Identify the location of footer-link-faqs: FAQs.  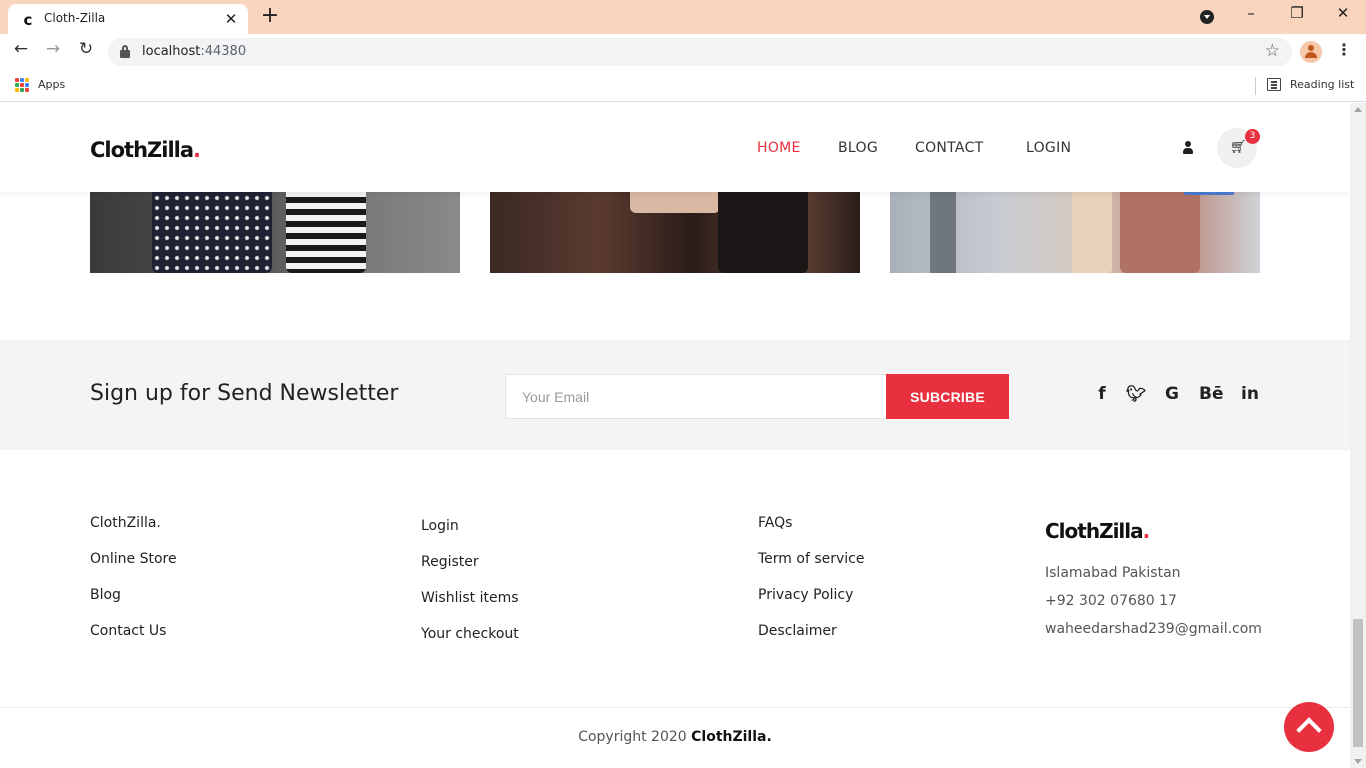
(775, 523).